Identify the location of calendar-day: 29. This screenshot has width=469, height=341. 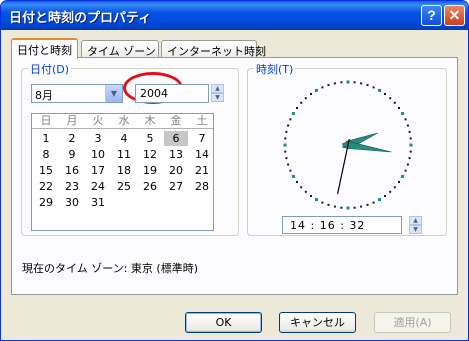
(46, 202).